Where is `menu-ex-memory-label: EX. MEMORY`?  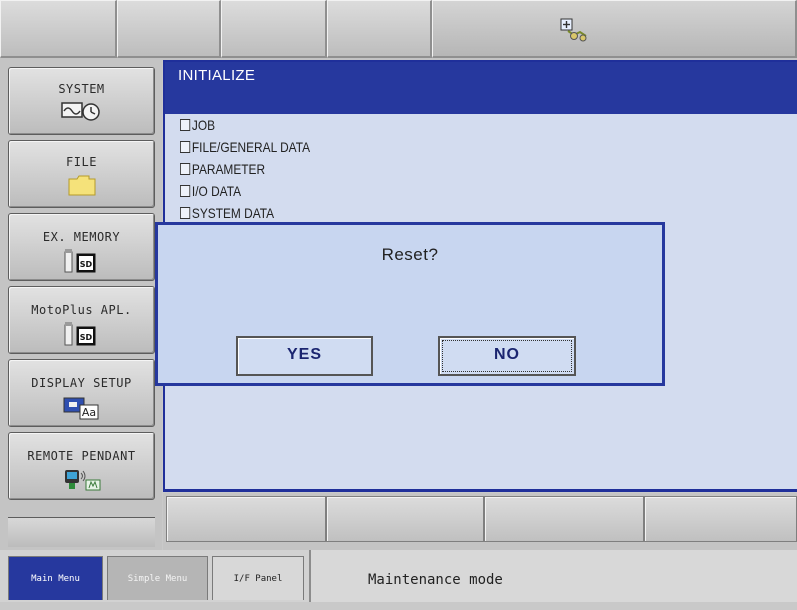 menu-ex-memory-label: EX. MEMORY is located at coordinates (81, 237).